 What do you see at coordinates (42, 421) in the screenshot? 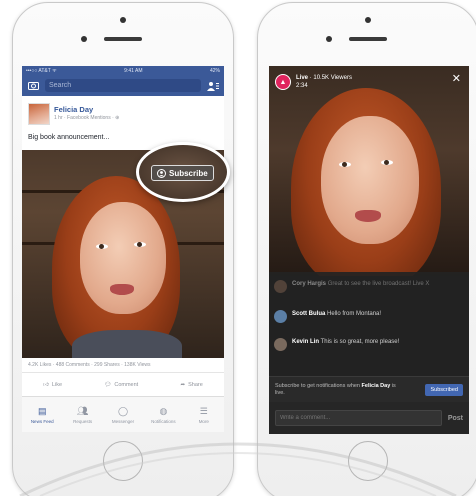
I see `tab-label: News Feed` at bounding box center [42, 421].